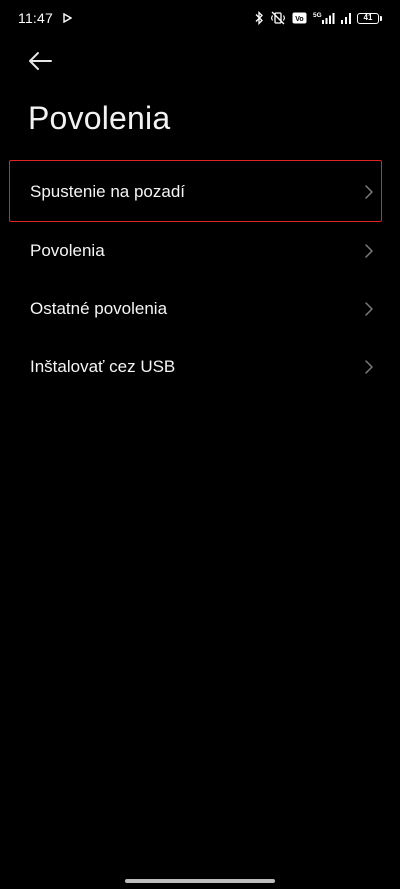 The height and width of the screenshot is (889, 400). Describe the element at coordinates (200, 192) in the screenshot. I see `list-item-background-start: Spustenie na pozadí` at that location.